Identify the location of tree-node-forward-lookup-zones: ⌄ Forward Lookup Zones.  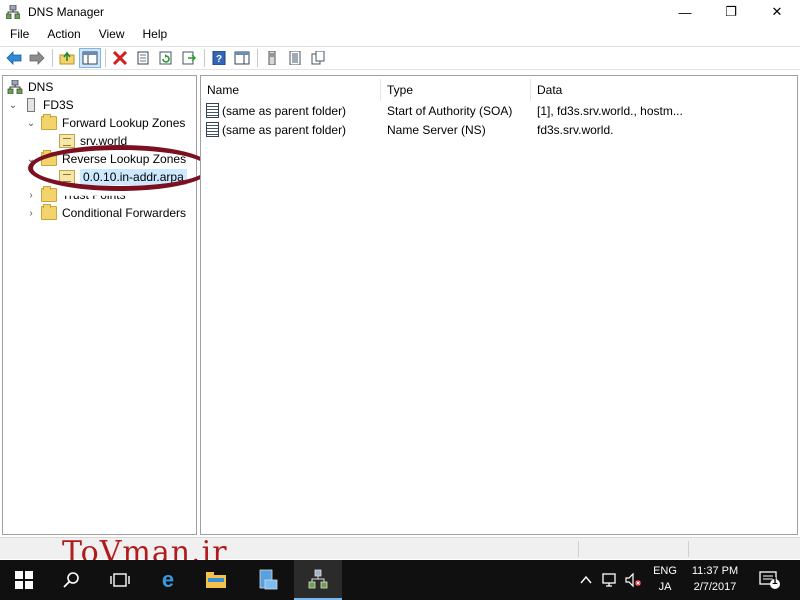
(105, 123).